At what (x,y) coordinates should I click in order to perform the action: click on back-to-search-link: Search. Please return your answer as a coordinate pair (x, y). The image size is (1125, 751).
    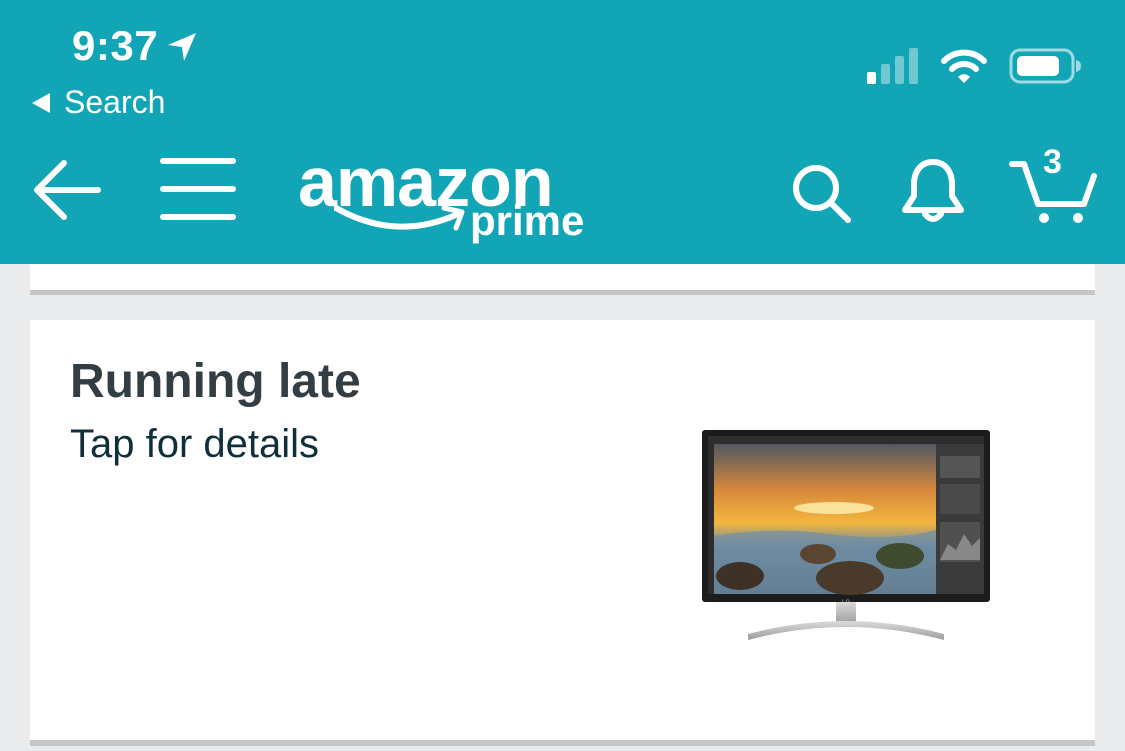
    Looking at the image, I should click on (98, 102).